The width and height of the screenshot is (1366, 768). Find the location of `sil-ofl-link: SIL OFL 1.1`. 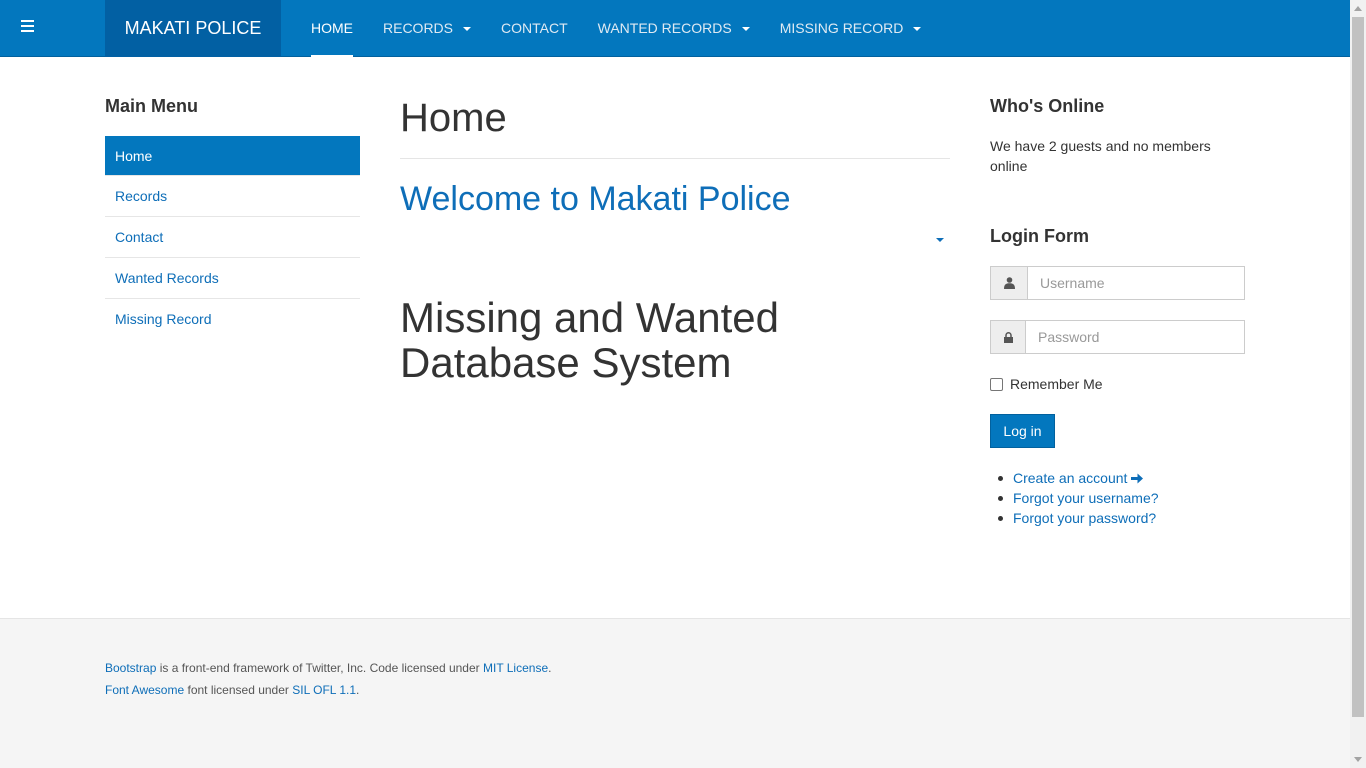

sil-ofl-link: SIL OFL 1.1 is located at coordinates (324, 690).